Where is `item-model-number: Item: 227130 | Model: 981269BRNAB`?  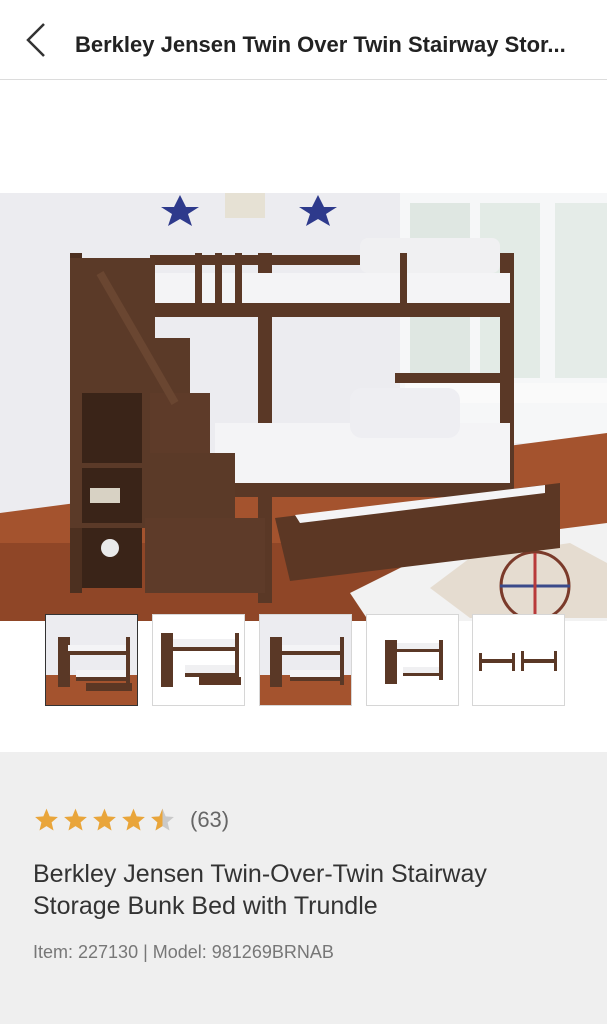 item-model-number: Item: 227130 | Model: 981269BRNAB is located at coordinates (183, 952).